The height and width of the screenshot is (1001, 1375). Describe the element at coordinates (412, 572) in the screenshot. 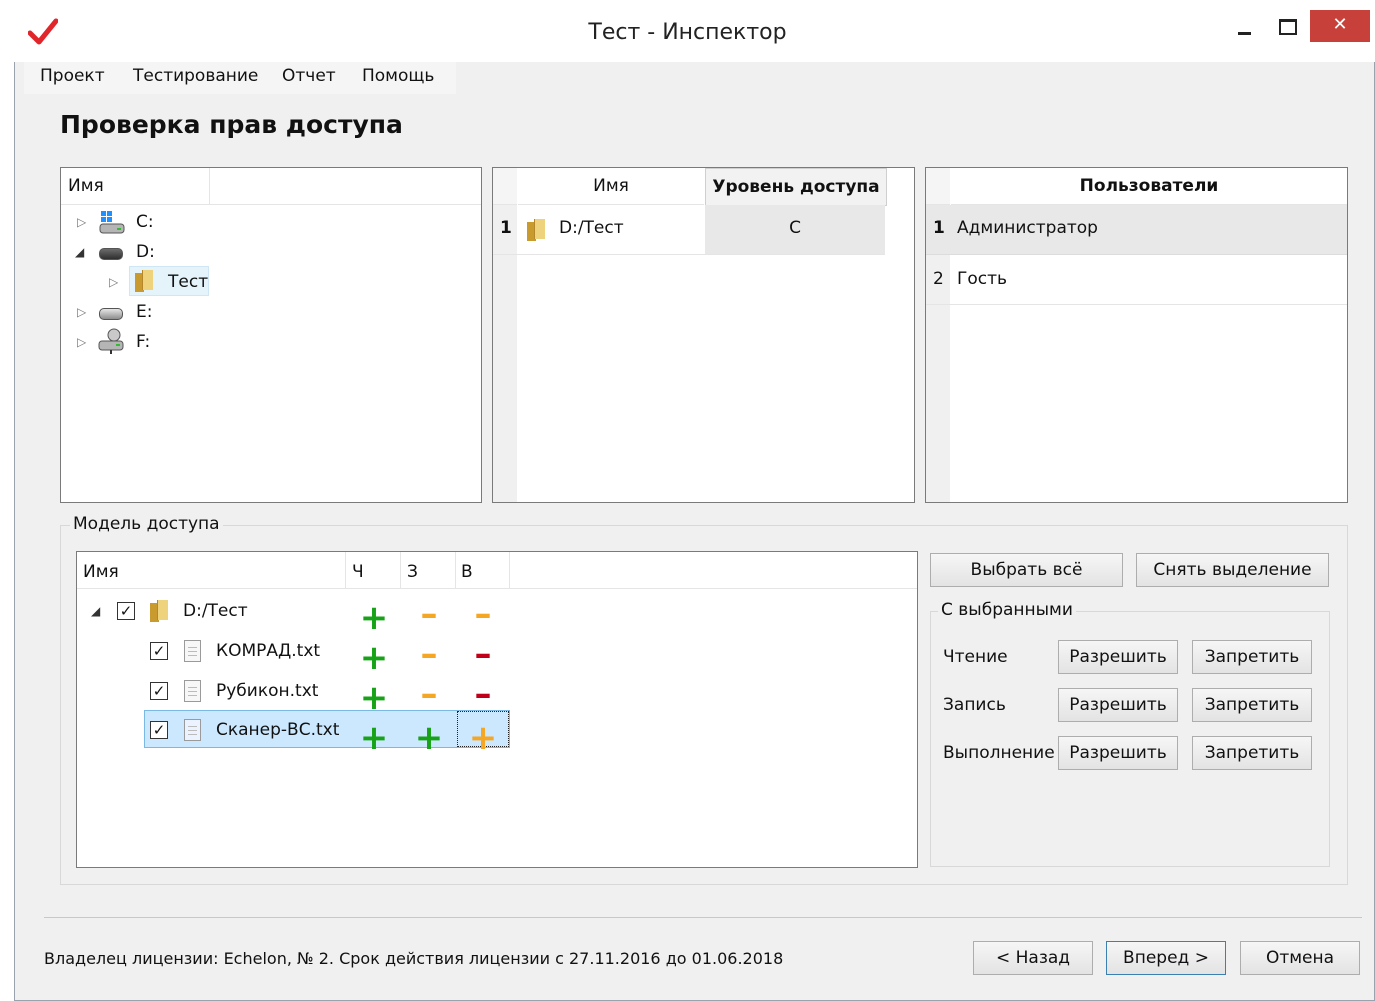

I see `col-header-write: З` at that location.